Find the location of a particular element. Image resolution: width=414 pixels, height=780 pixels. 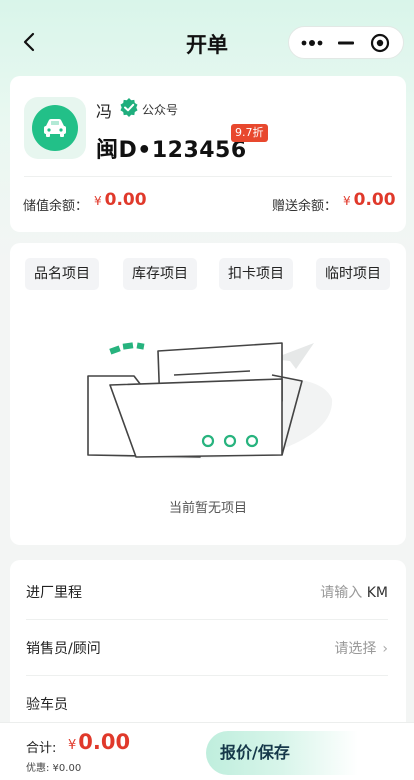

more-dots-icon is located at coordinates (312, 42).